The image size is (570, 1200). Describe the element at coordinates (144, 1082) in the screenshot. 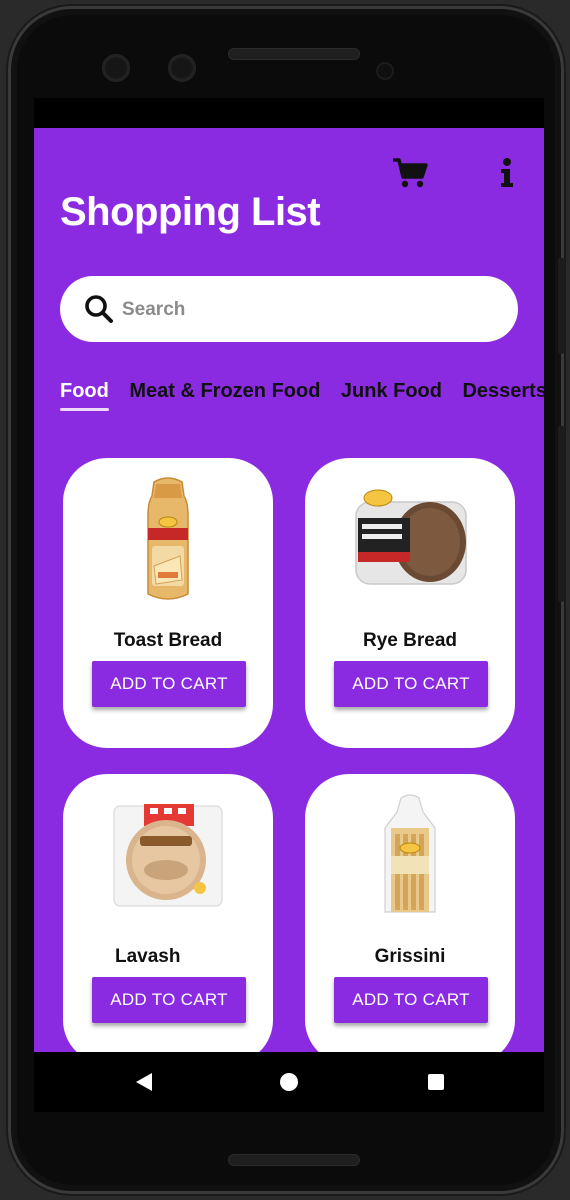

I see `back-icon` at that location.